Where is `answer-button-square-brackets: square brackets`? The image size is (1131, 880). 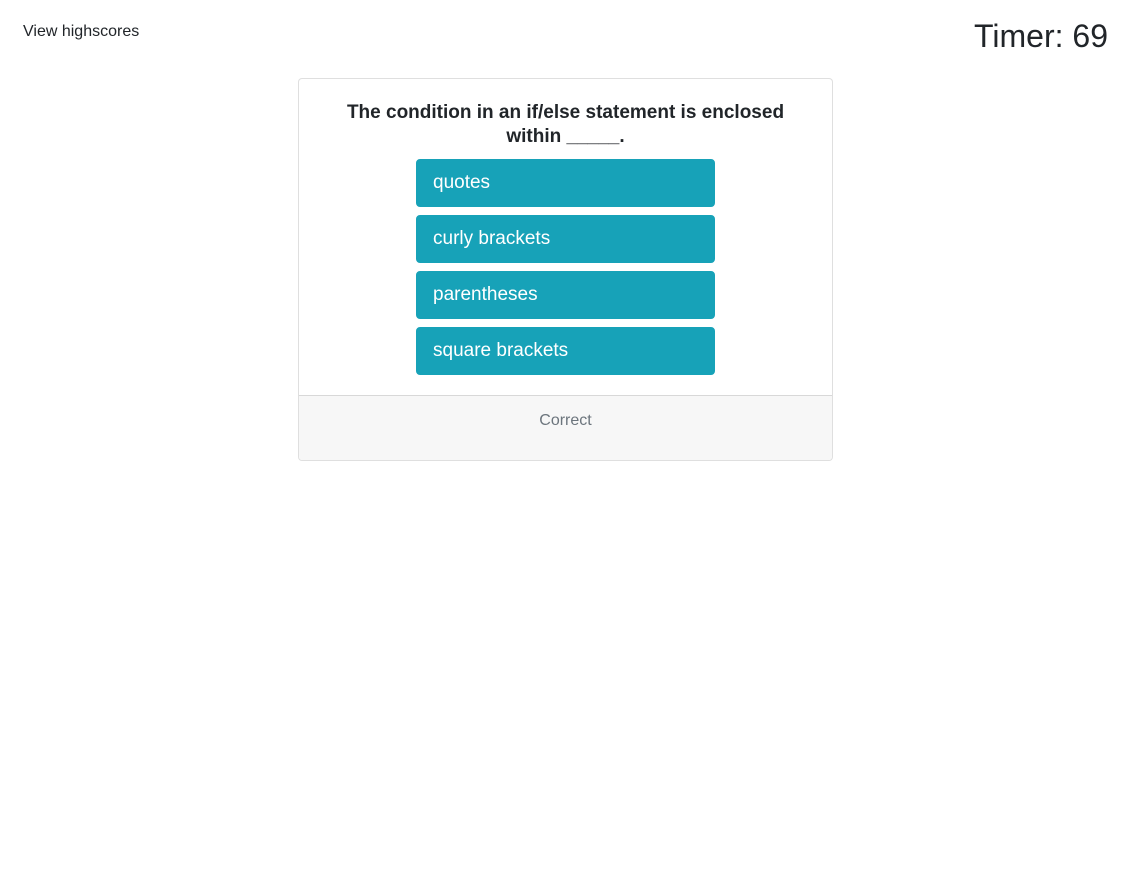
answer-button-square-brackets: square brackets is located at coordinates (565, 351).